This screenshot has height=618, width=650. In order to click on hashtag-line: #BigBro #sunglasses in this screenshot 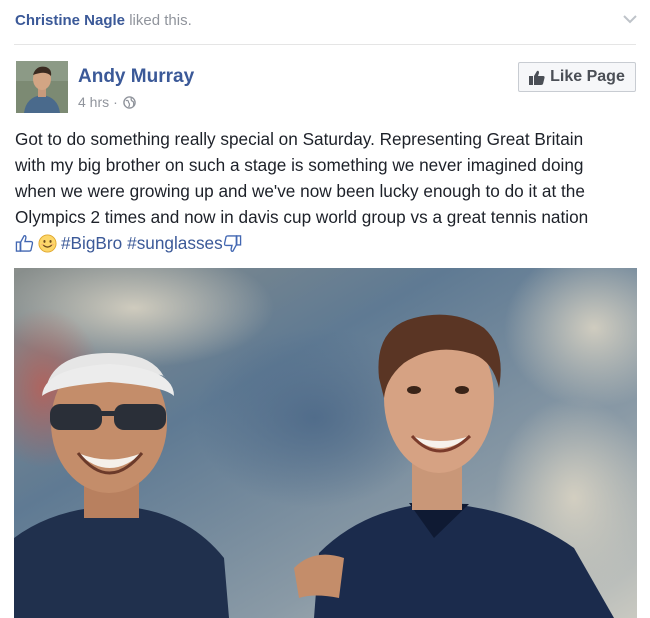, I will do `click(327, 243)`.